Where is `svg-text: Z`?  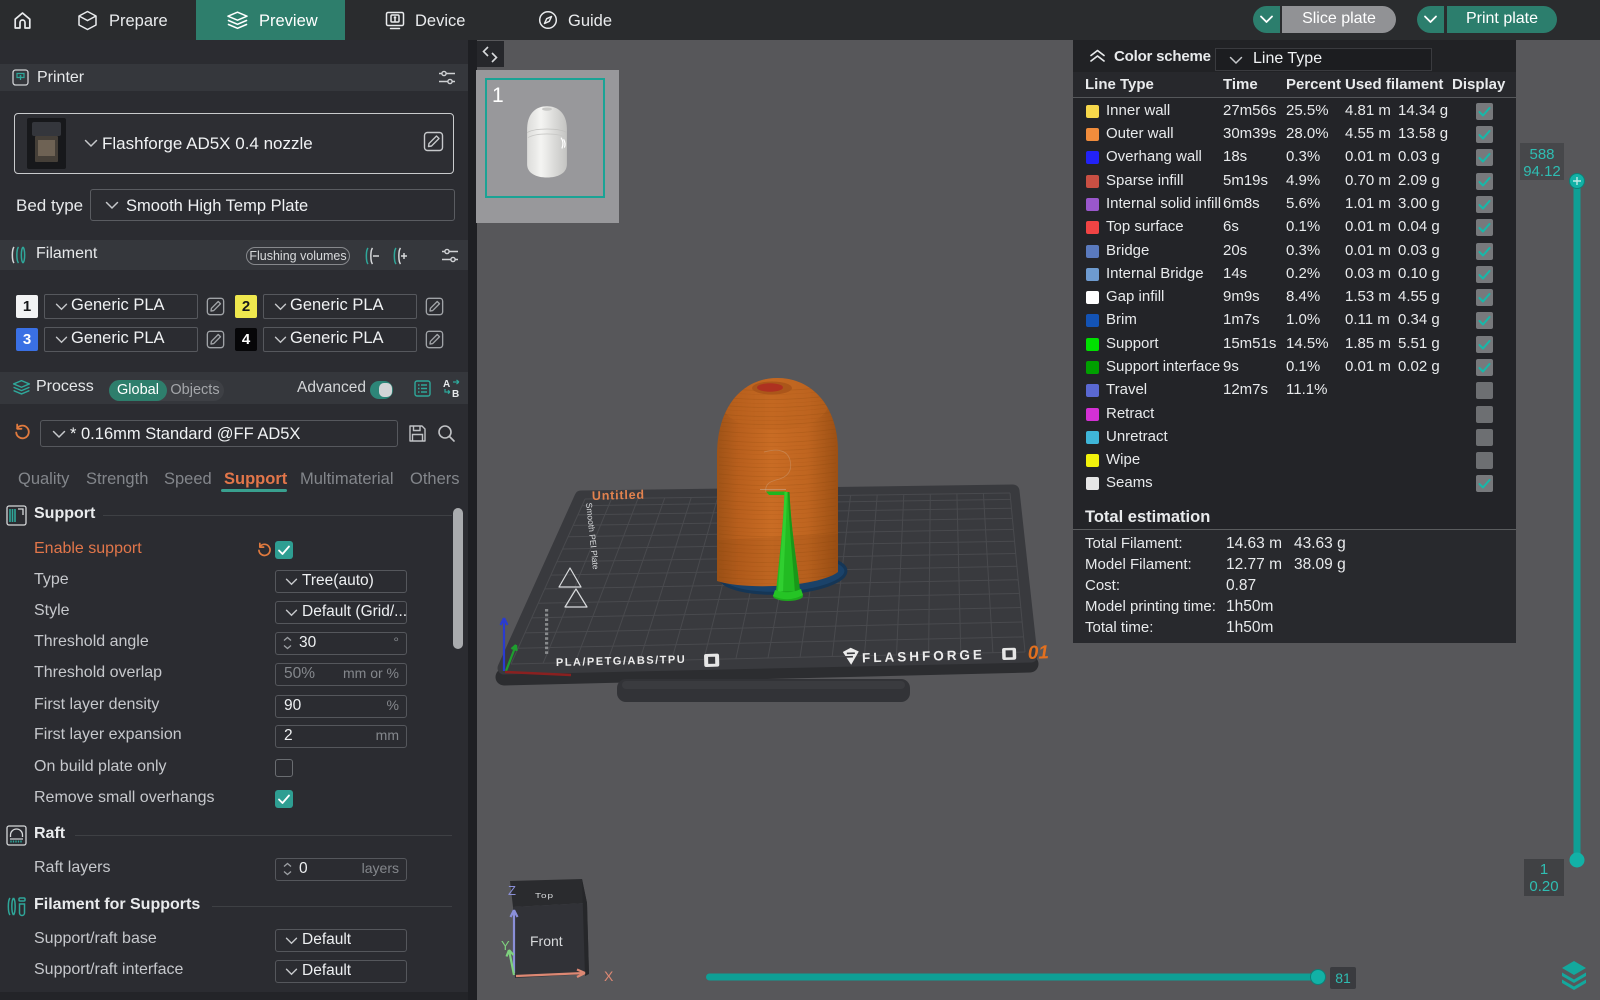
svg-text: Z is located at coordinates (512, 890).